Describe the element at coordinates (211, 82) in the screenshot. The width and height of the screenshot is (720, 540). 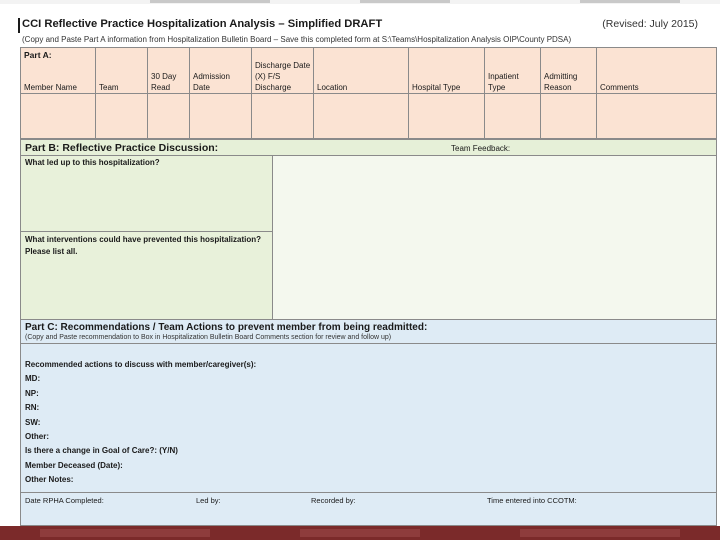
I see `column-label: Admission Date` at that location.